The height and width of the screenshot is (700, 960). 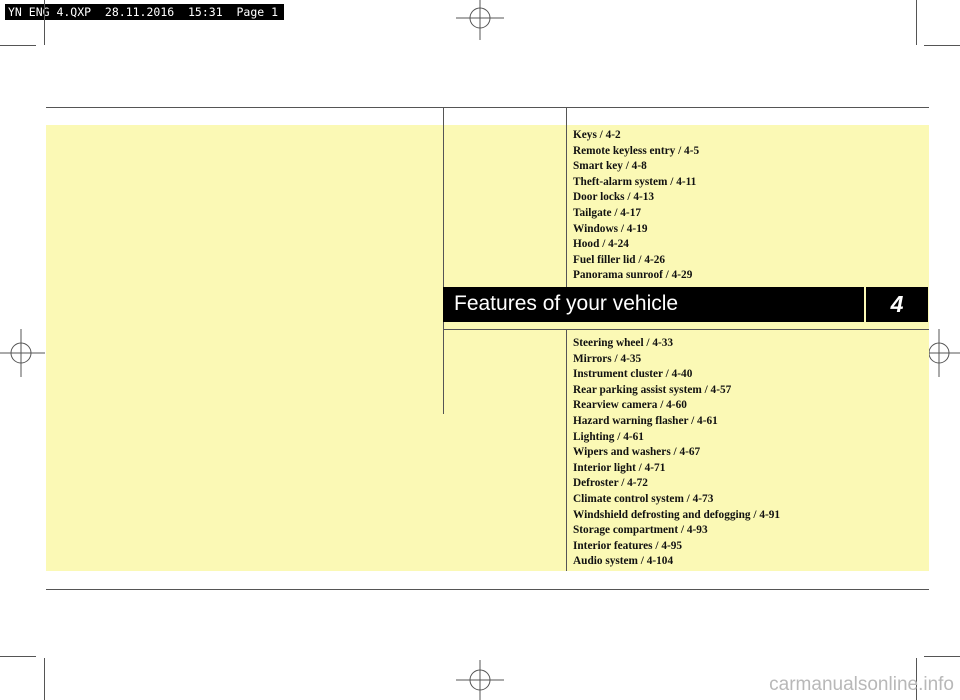 I want to click on toc-item: Rear parking assist system / 4-57, so click(x=676, y=391).